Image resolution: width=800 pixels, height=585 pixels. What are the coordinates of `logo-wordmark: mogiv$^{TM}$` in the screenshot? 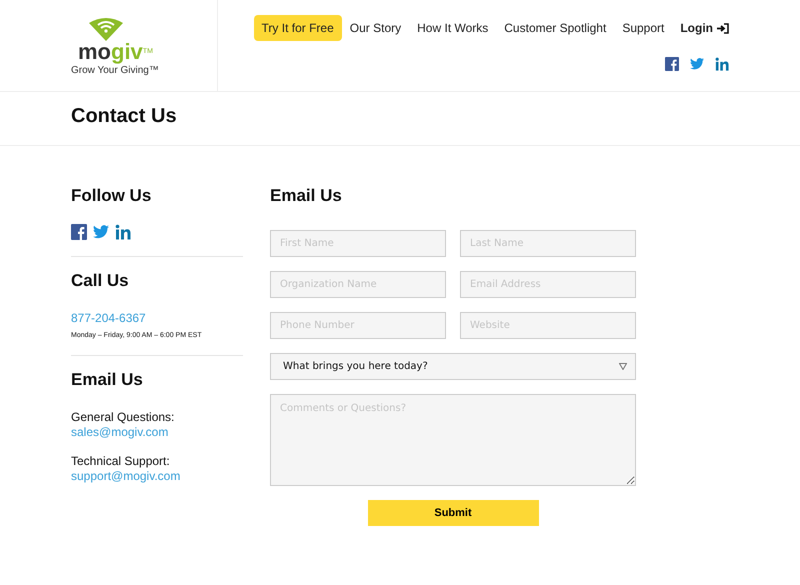 It's located at (115, 52).